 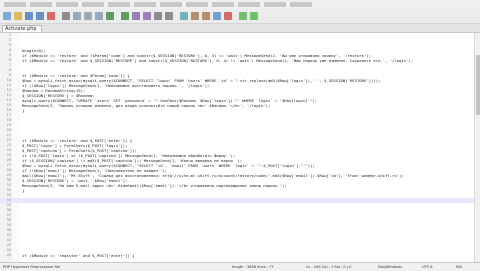 I want to click on save-icon, so click(x=29, y=16).